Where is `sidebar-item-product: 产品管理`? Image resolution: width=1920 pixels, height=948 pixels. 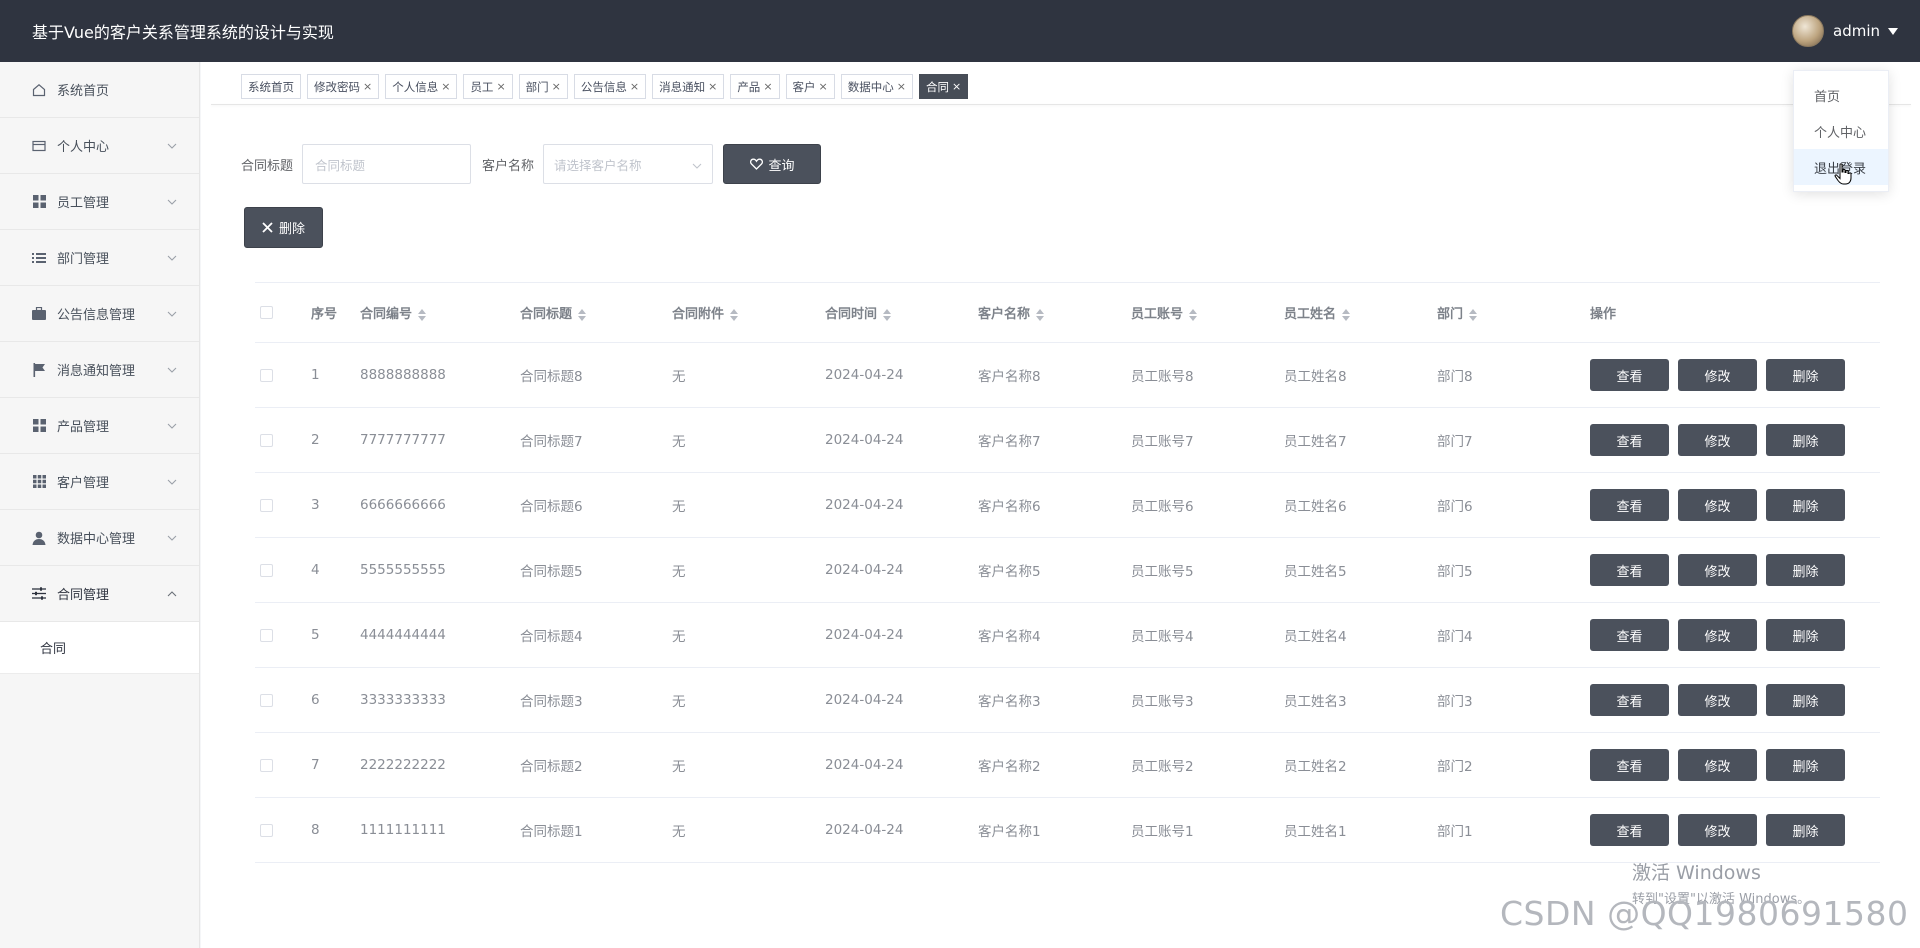
sidebar-item-product: 产品管理 is located at coordinates (99, 426).